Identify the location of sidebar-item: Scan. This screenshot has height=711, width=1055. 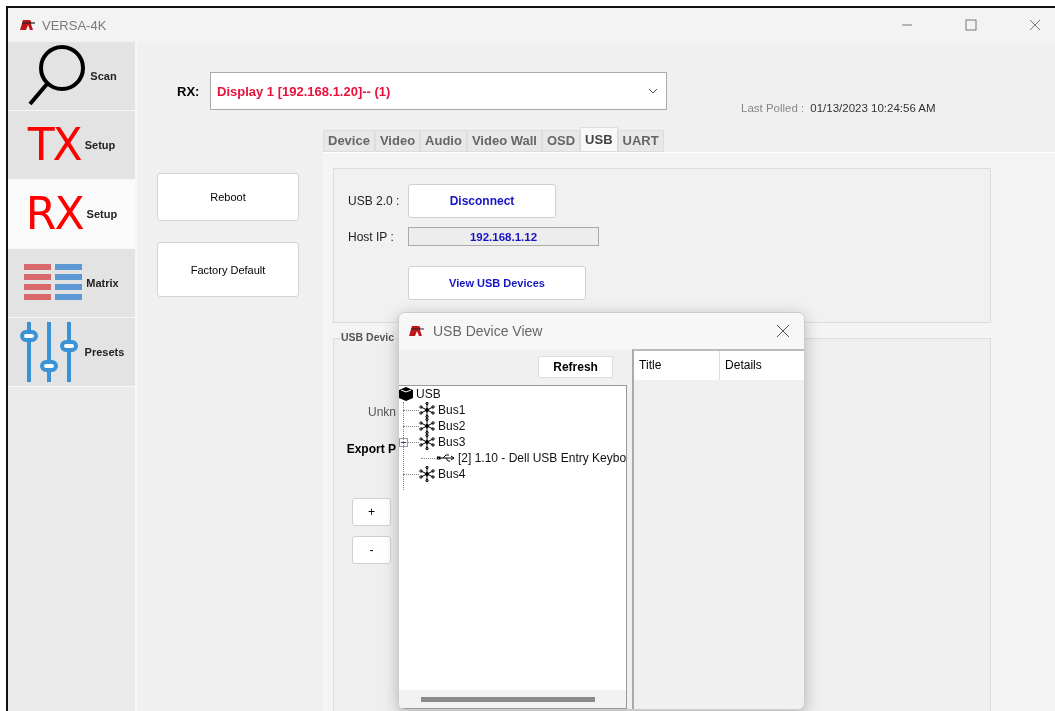
(71, 76).